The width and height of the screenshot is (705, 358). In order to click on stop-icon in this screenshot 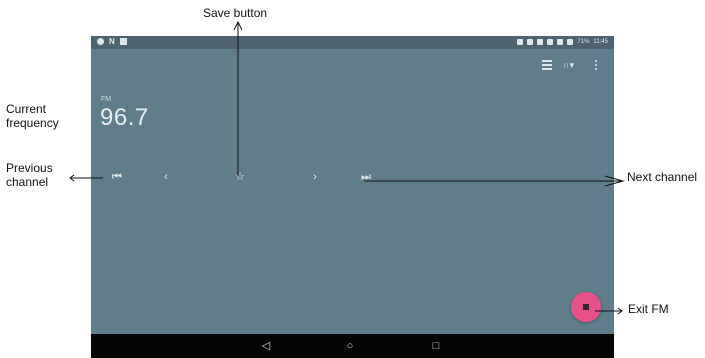, I will do `click(586, 307)`.